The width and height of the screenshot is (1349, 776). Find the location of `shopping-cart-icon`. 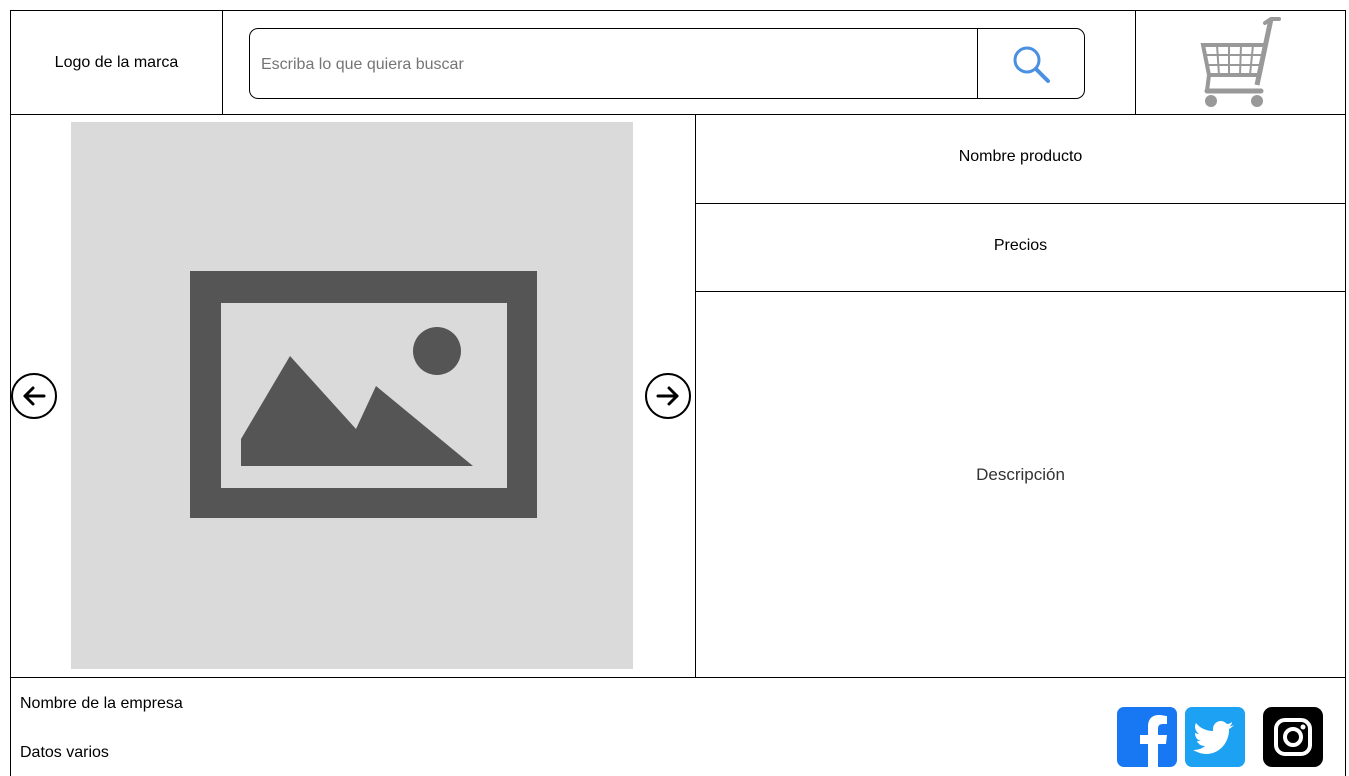

shopping-cart-icon is located at coordinates (1240, 61).